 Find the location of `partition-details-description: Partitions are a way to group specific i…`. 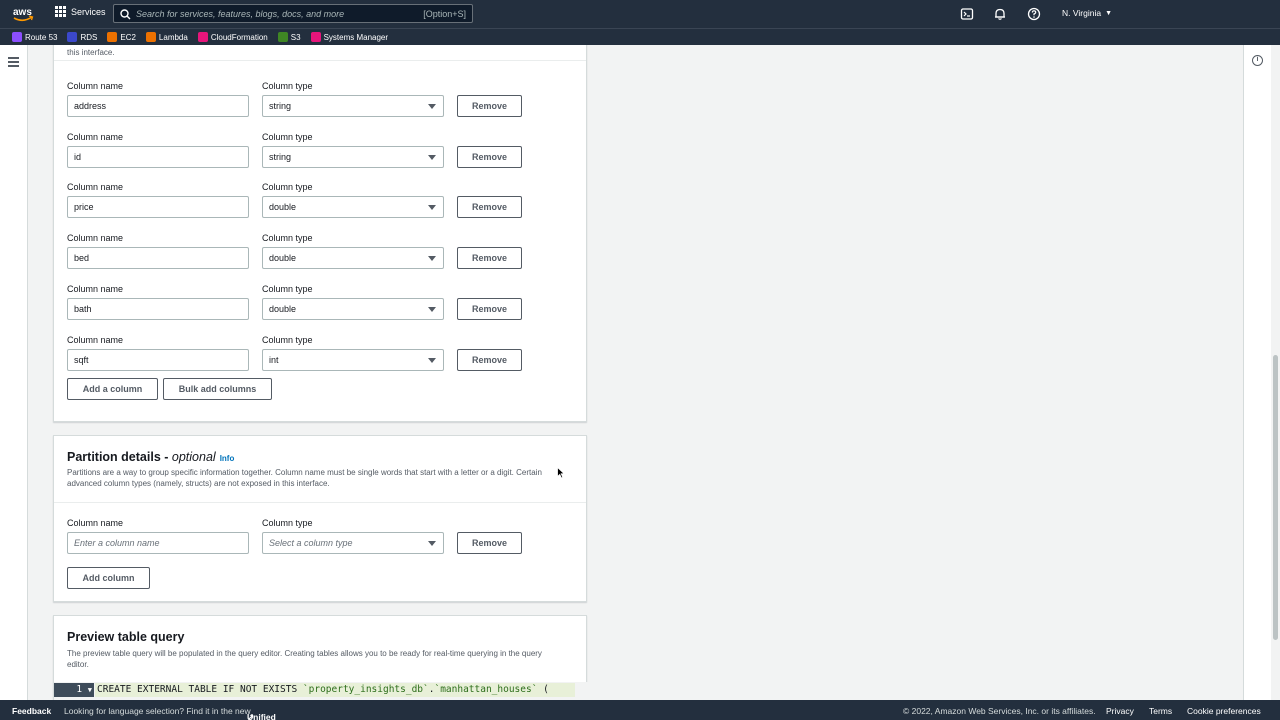

partition-details-description: Partitions are a way to group specific i… is located at coordinates (304, 478).